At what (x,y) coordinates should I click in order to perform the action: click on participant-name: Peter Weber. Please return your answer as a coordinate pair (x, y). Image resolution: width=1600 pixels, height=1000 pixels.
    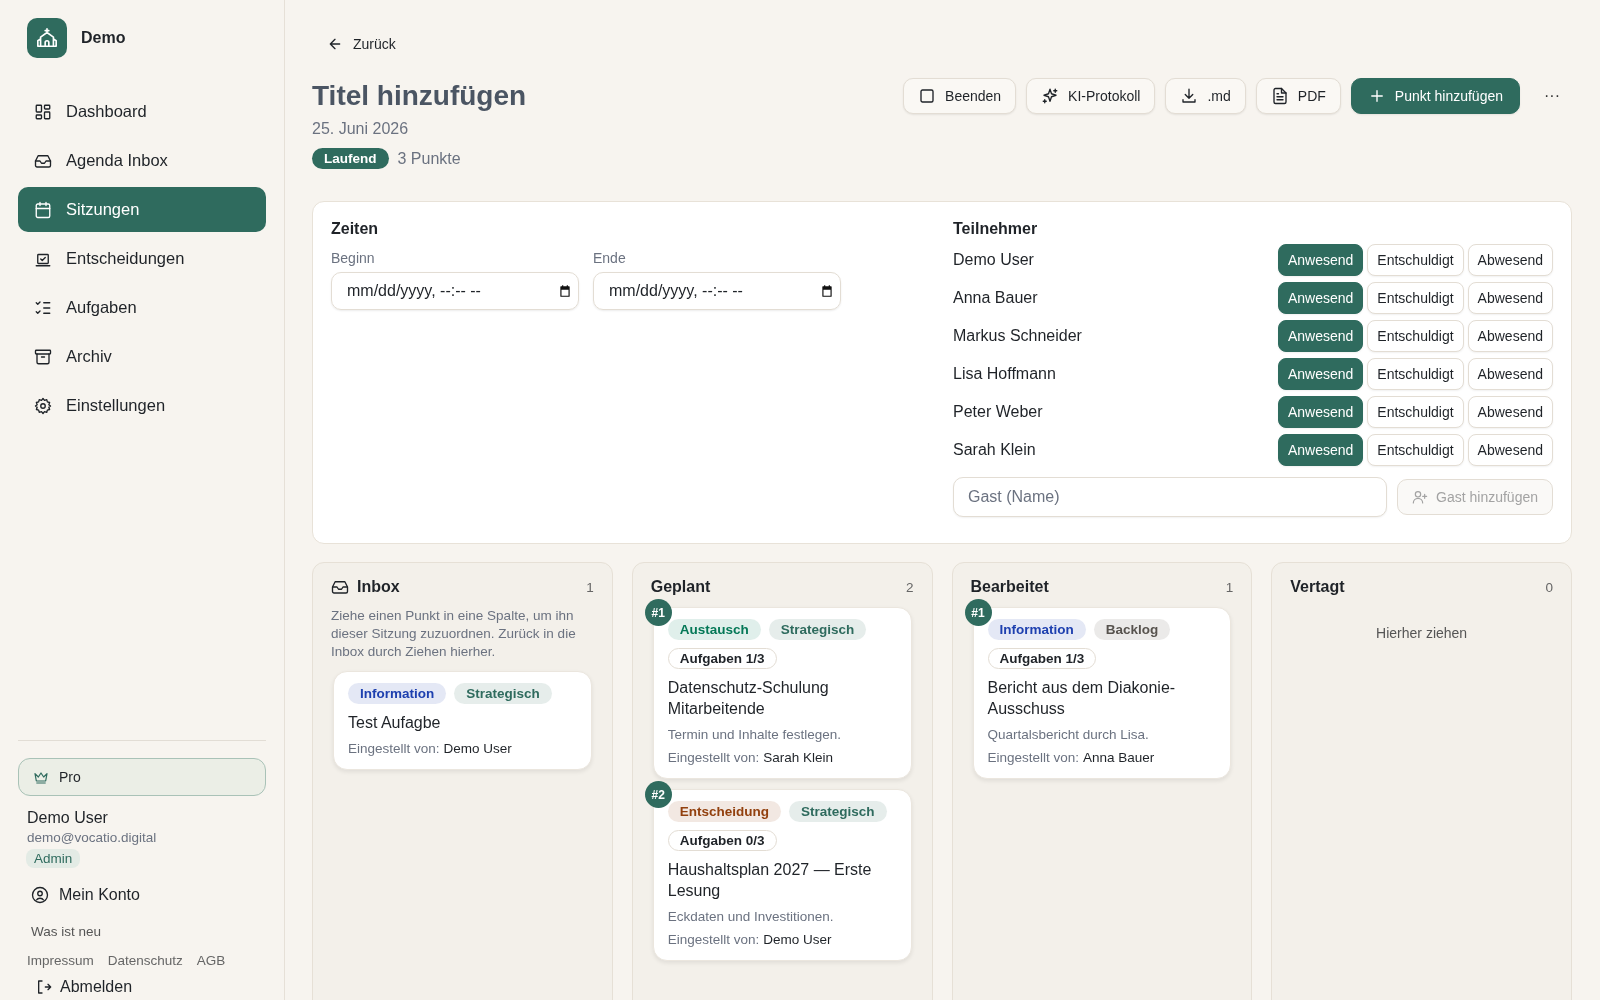
    Looking at the image, I should click on (998, 412).